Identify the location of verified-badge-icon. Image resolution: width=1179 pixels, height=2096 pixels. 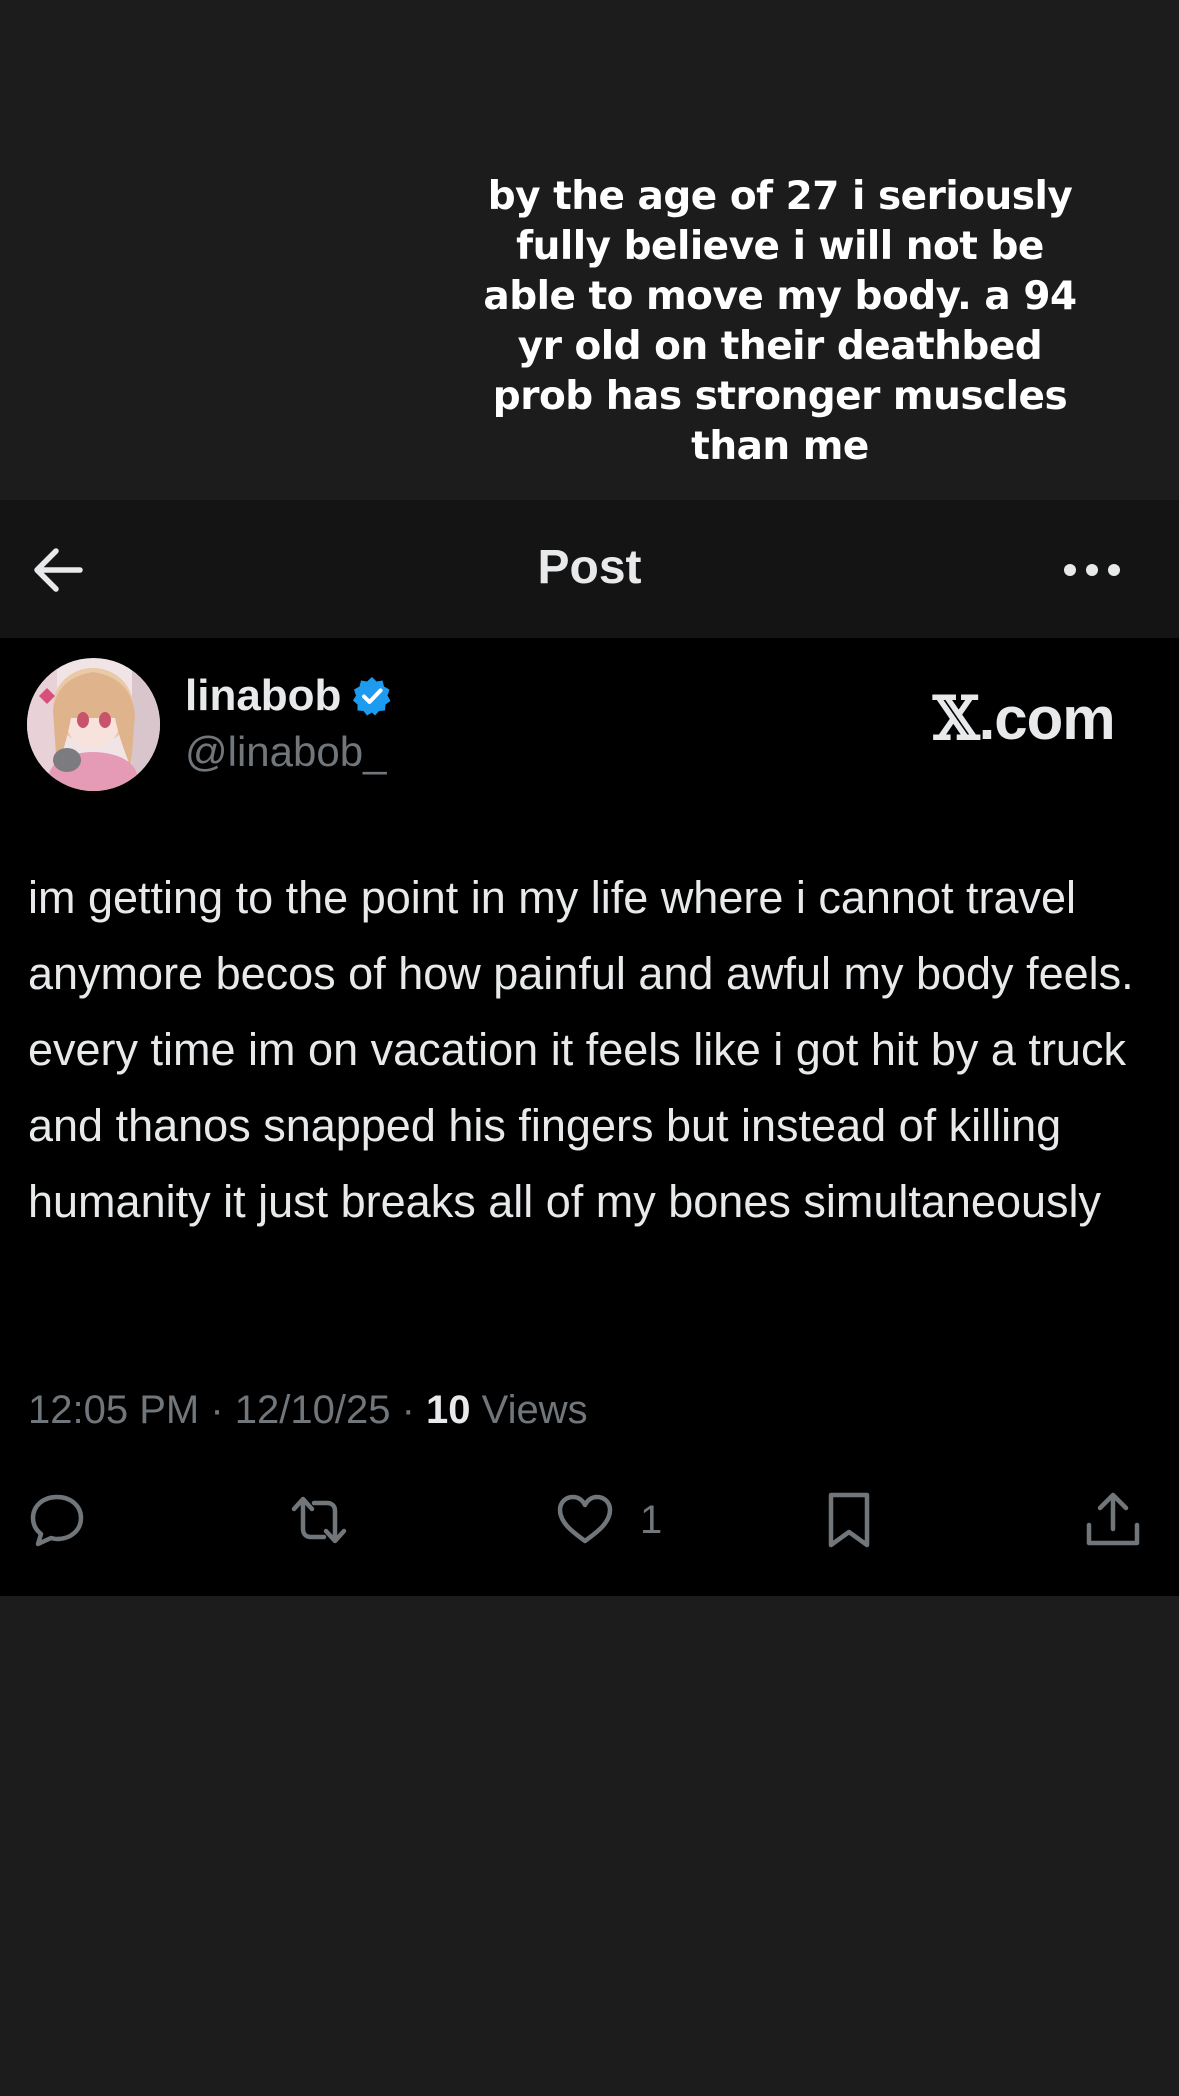
(372, 696).